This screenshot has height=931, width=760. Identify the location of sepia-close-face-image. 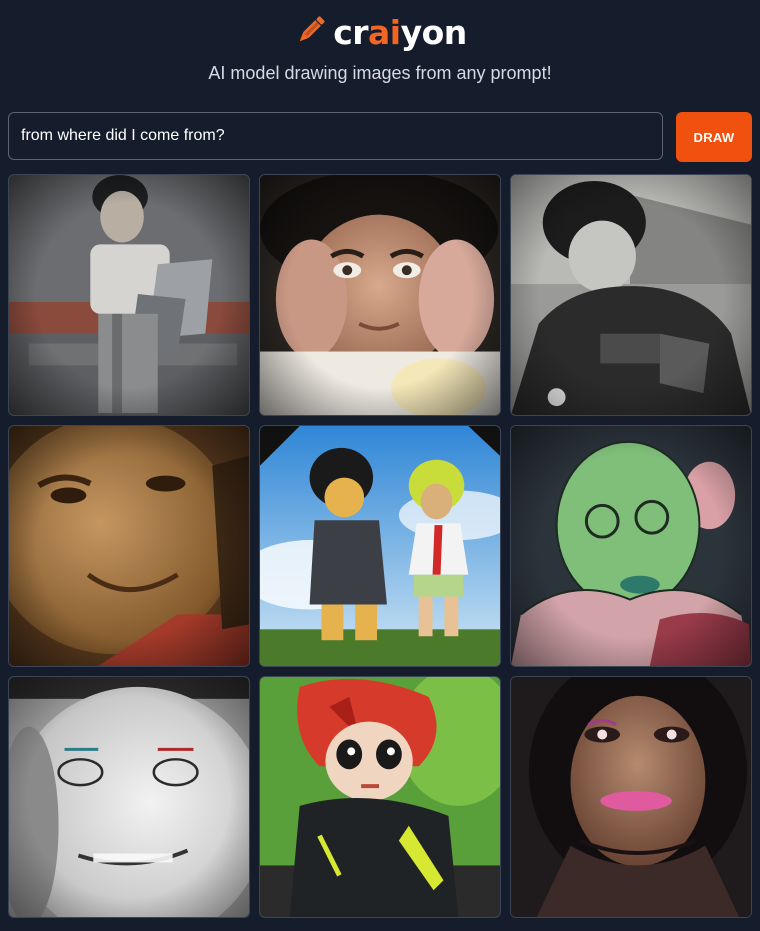
(129, 546).